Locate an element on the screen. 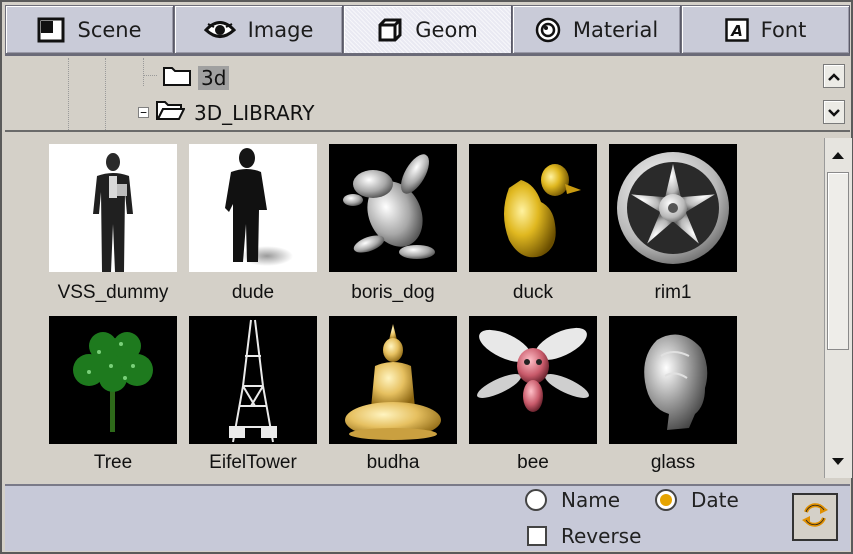 The height and width of the screenshot is (554, 853). item-caption: duck is located at coordinates (533, 292).